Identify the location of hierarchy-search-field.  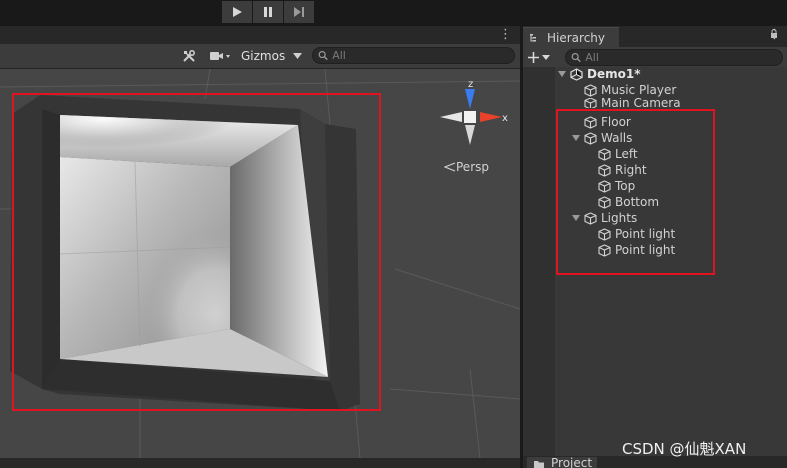
(674, 57).